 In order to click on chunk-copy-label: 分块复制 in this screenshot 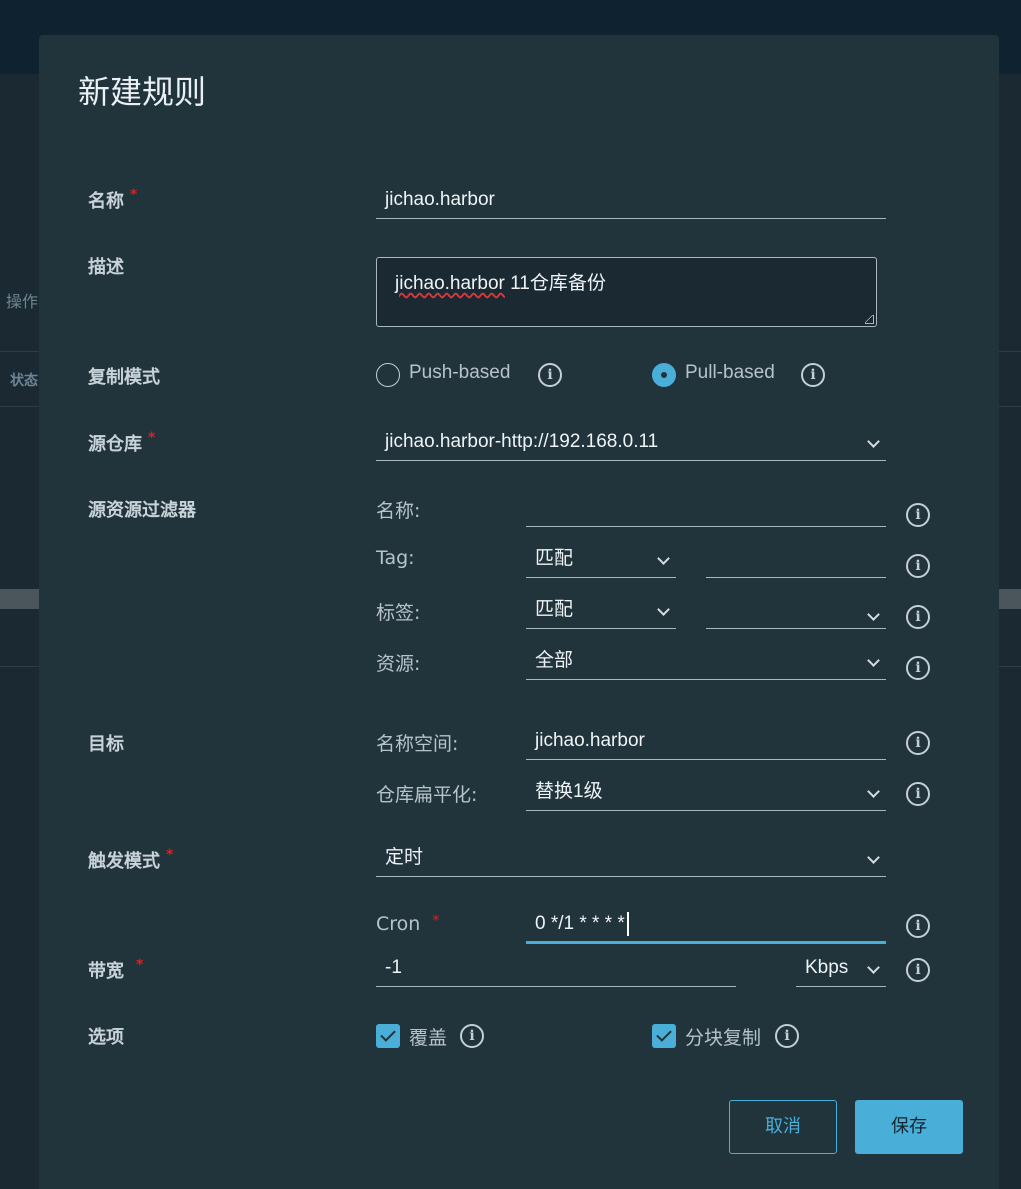, I will do `click(723, 1036)`.